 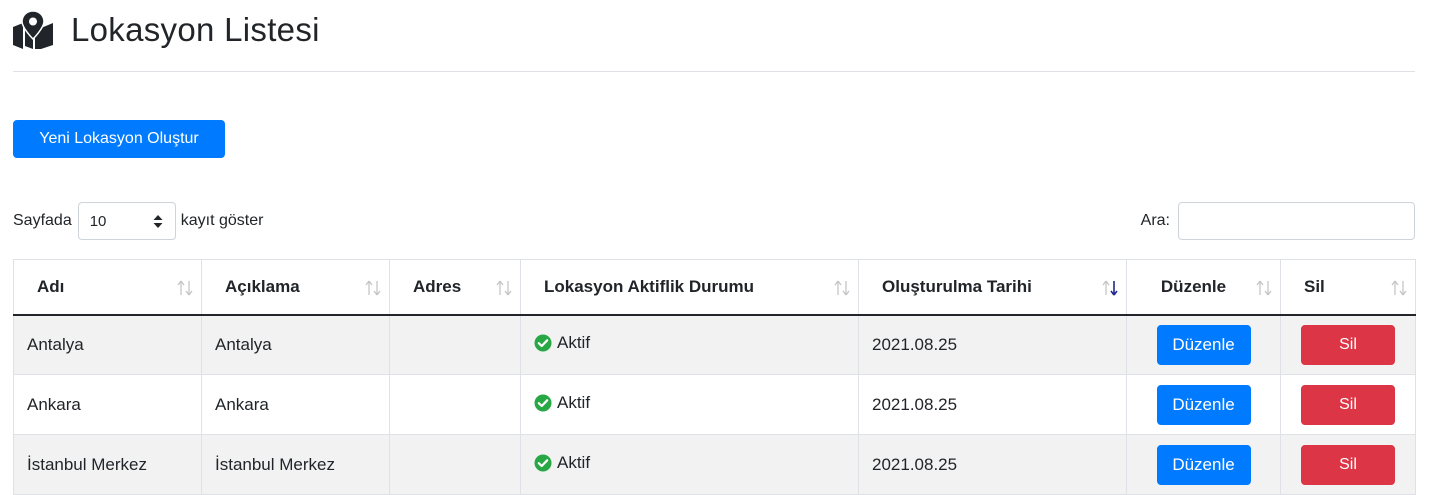 I want to click on page-title: Lokasyon Listesi, so click(x=195, y=29).